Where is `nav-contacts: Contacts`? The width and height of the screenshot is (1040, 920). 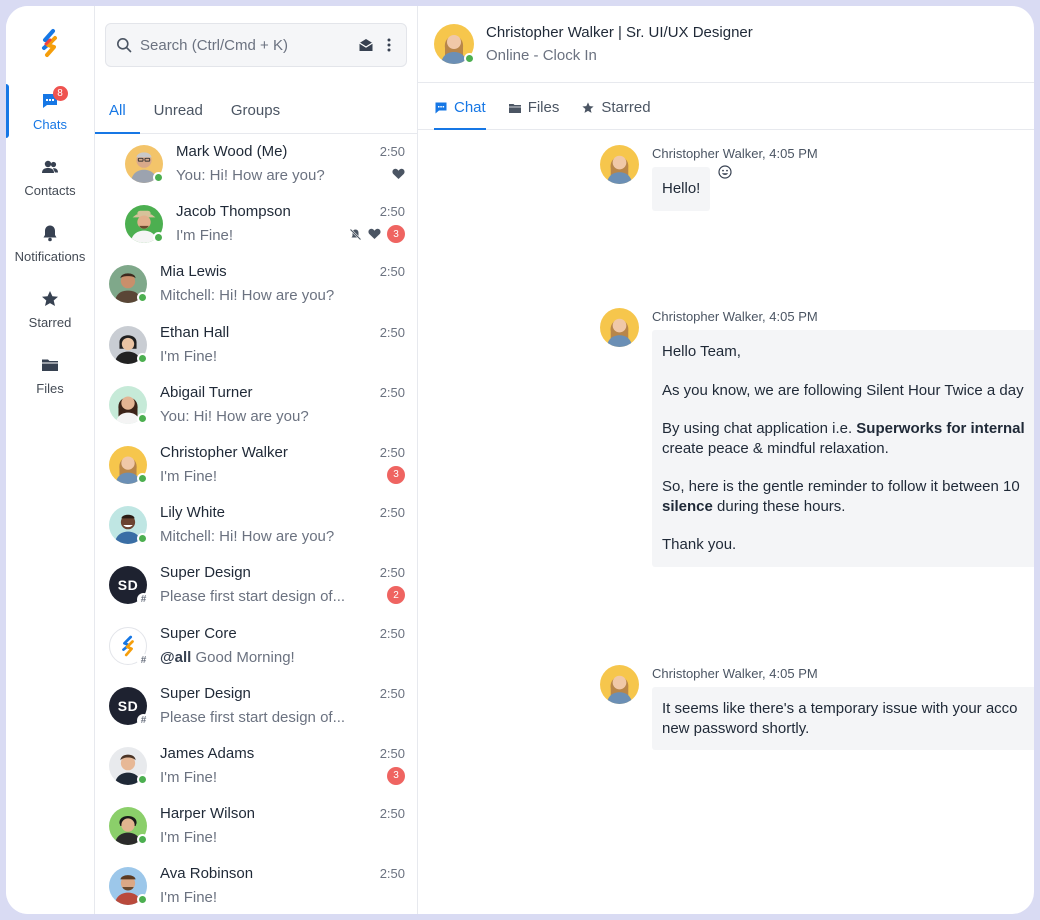 nav-contacts: Contacts is located at coordinates (50, 177).